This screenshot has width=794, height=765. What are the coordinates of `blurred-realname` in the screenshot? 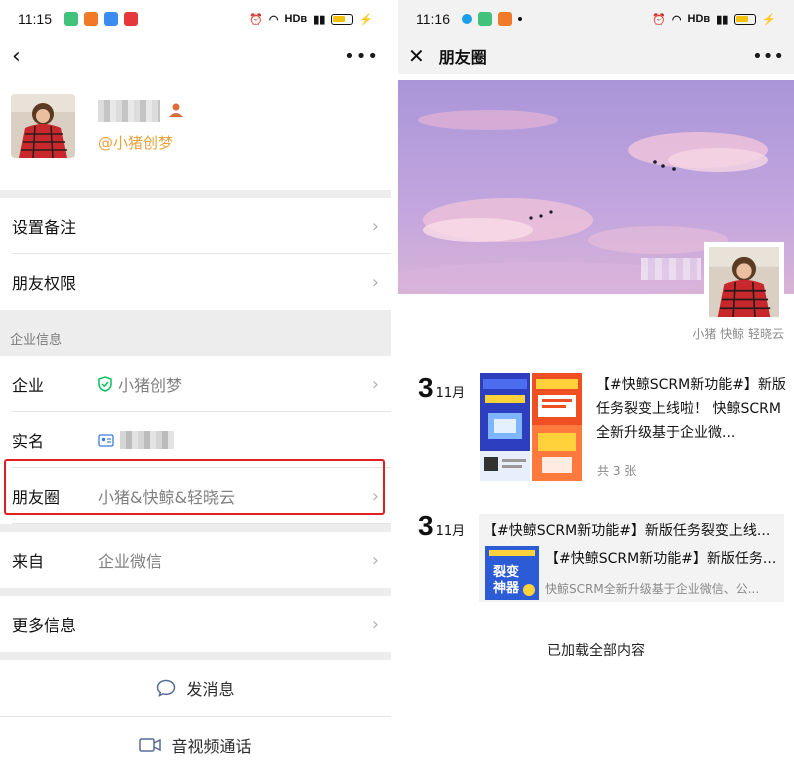 It's located at (147, 440).